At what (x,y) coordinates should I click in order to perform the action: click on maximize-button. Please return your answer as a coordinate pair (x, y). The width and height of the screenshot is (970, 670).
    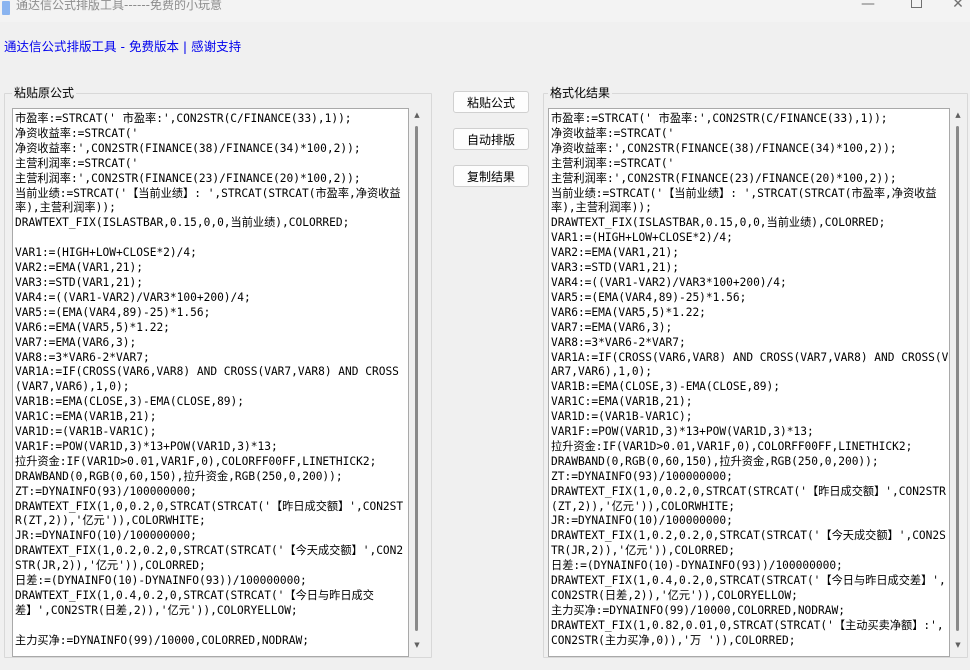
    Looking at the image, I should click on (916, 7).